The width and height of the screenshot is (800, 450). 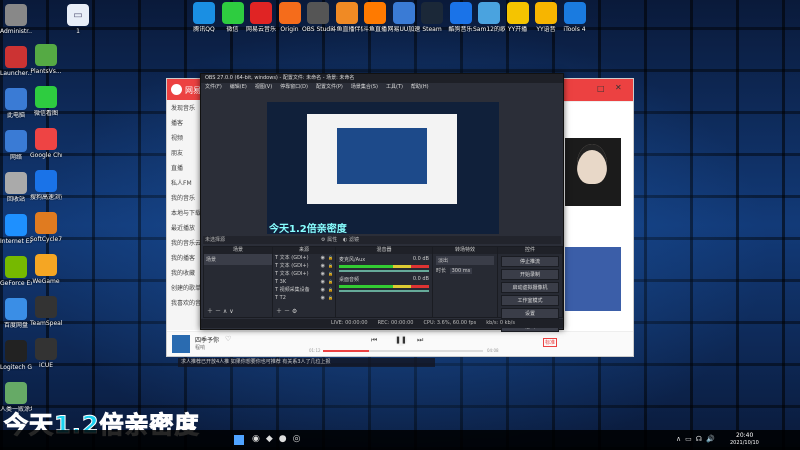 What do you see at coordinates (46, 185) in the screenshot?
I see `desktop-left-icon-13: 搜狗高速浏览器` at bounding box center [46, 185].